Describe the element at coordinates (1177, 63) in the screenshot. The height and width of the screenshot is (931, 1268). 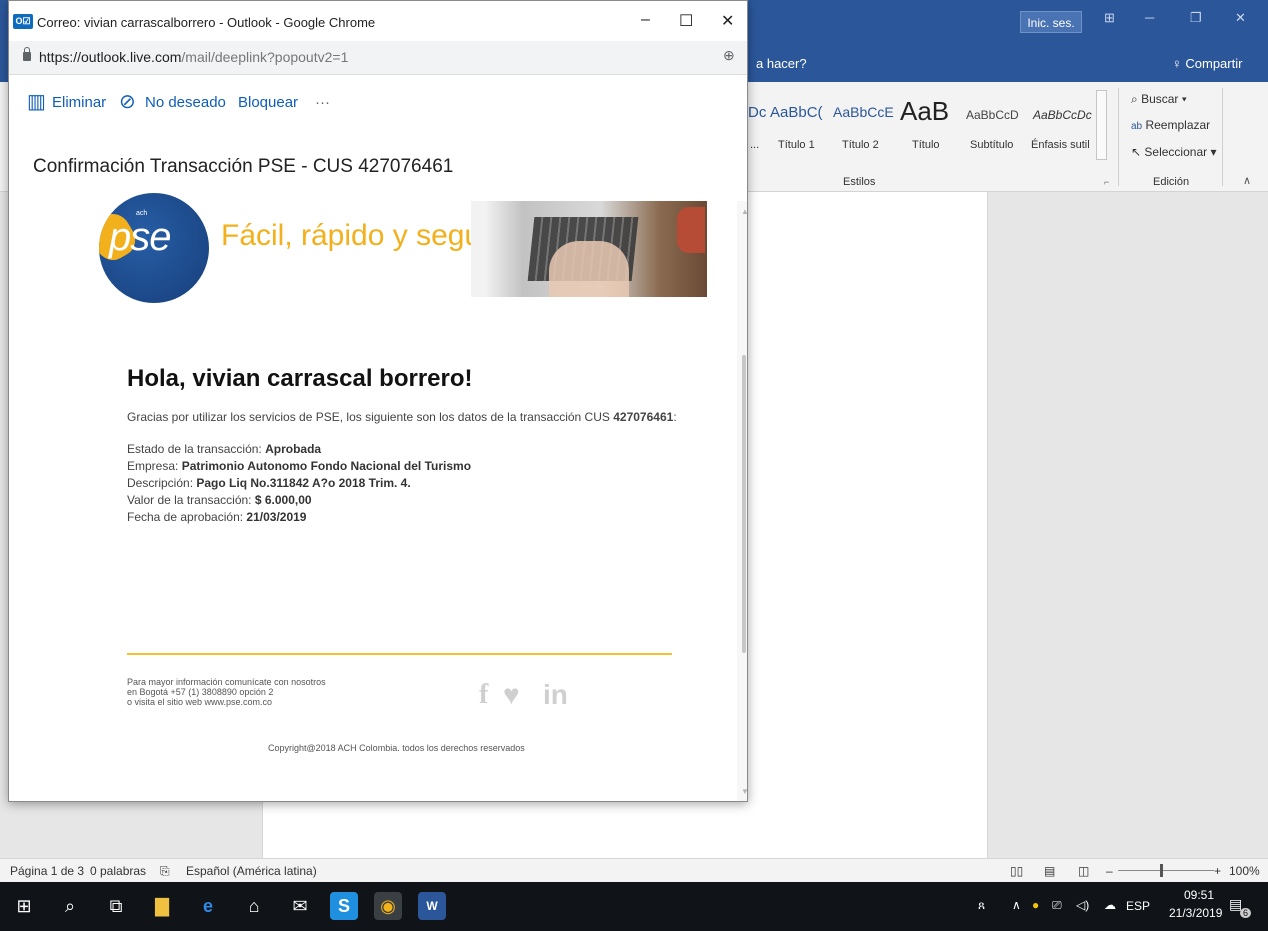
I see `person-icon: ♀` at that location.